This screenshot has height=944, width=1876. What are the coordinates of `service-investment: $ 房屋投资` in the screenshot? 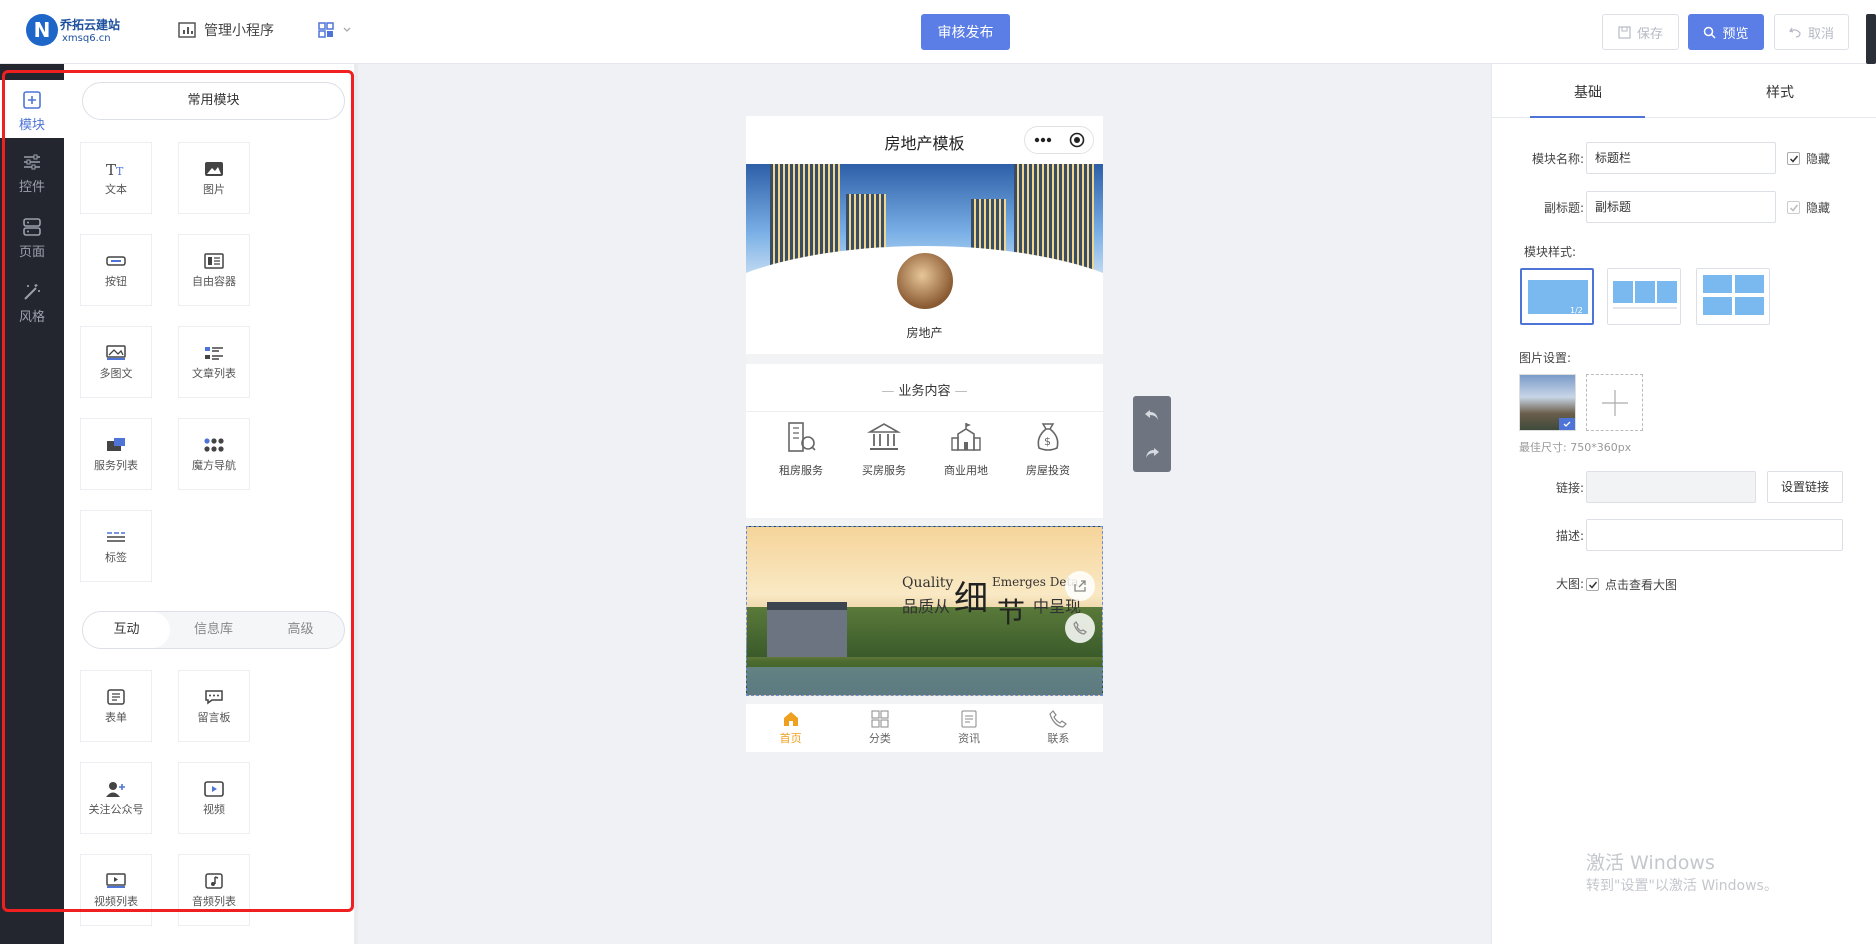 It's located at (1048, 449).